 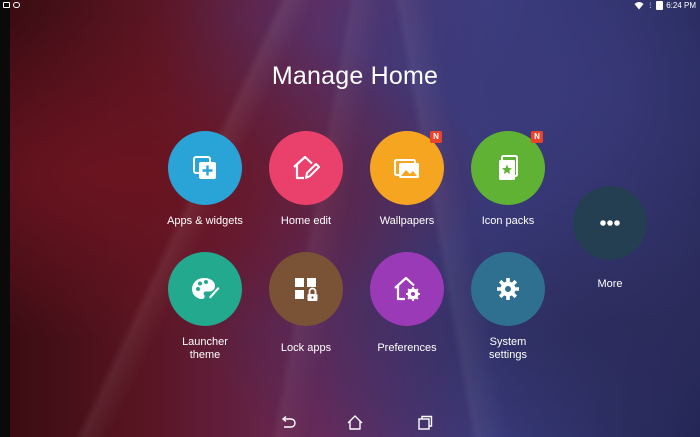 I want to click on system-settings-tile: System settings, so click(x=508, y=307).